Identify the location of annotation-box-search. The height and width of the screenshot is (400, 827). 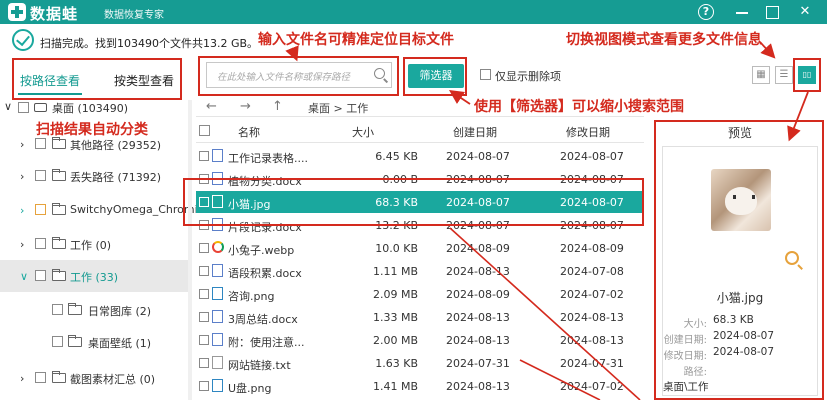
(298, 76).